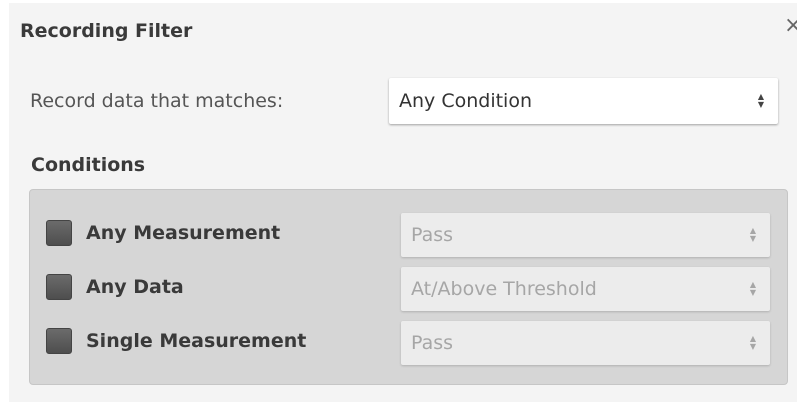 The width and height of the screenshot is (797, 402). I want to click on dialog-title: Recording Filter, so click(106, 31).